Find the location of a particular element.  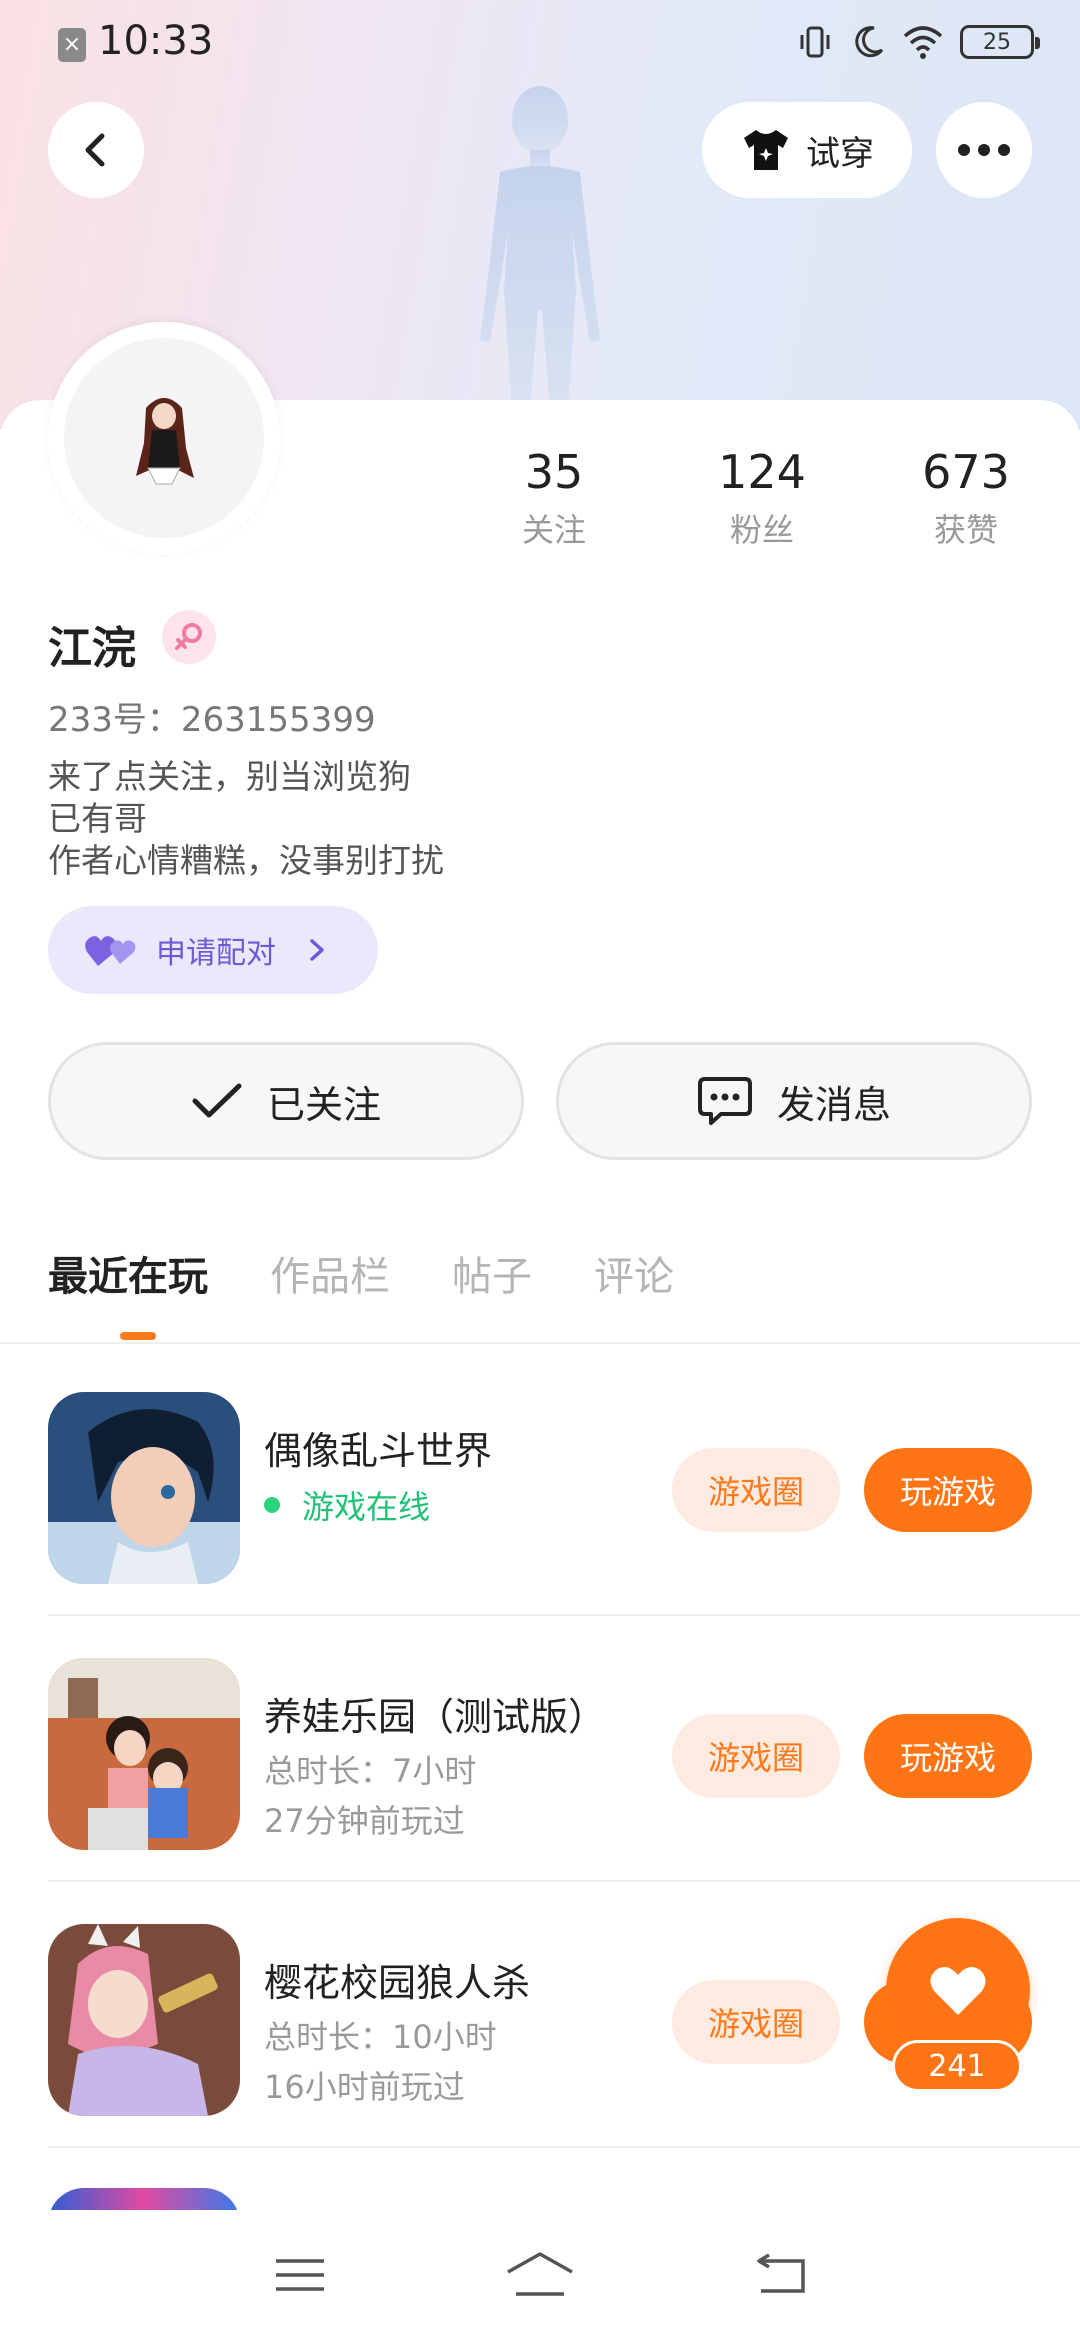

game-title: 樱花校园狼人杀 is located at coordinates (397, 1983).